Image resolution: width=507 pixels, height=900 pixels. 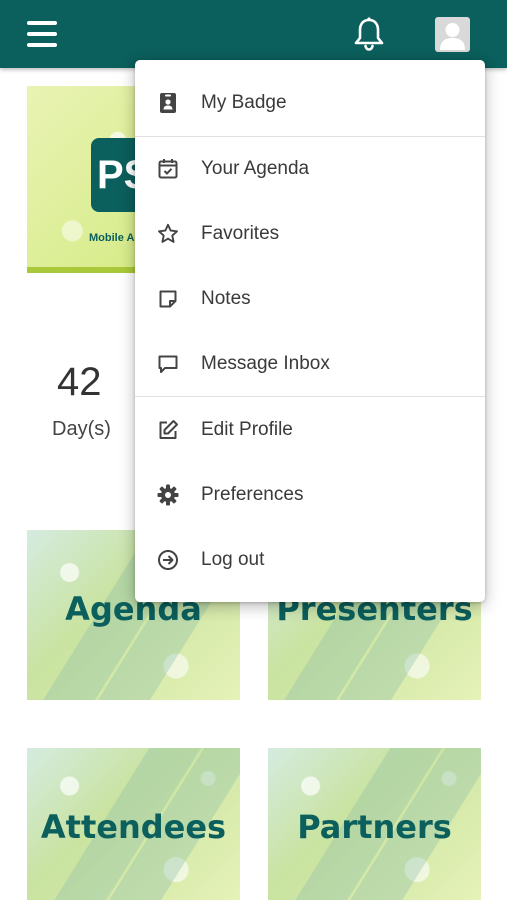 What do you see at coordinates (133, 827) in the screenshot?
I see `tile-label: Attendees` at bounding box center [133, 827].